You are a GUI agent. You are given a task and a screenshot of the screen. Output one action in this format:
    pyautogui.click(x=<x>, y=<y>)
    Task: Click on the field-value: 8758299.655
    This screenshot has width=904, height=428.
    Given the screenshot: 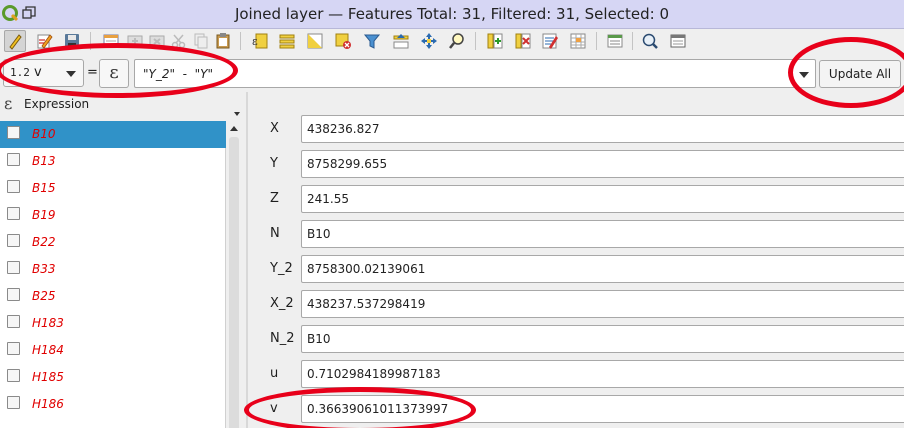 What is the action you would take?
    pyautogui.click(x=347, y=164)
    